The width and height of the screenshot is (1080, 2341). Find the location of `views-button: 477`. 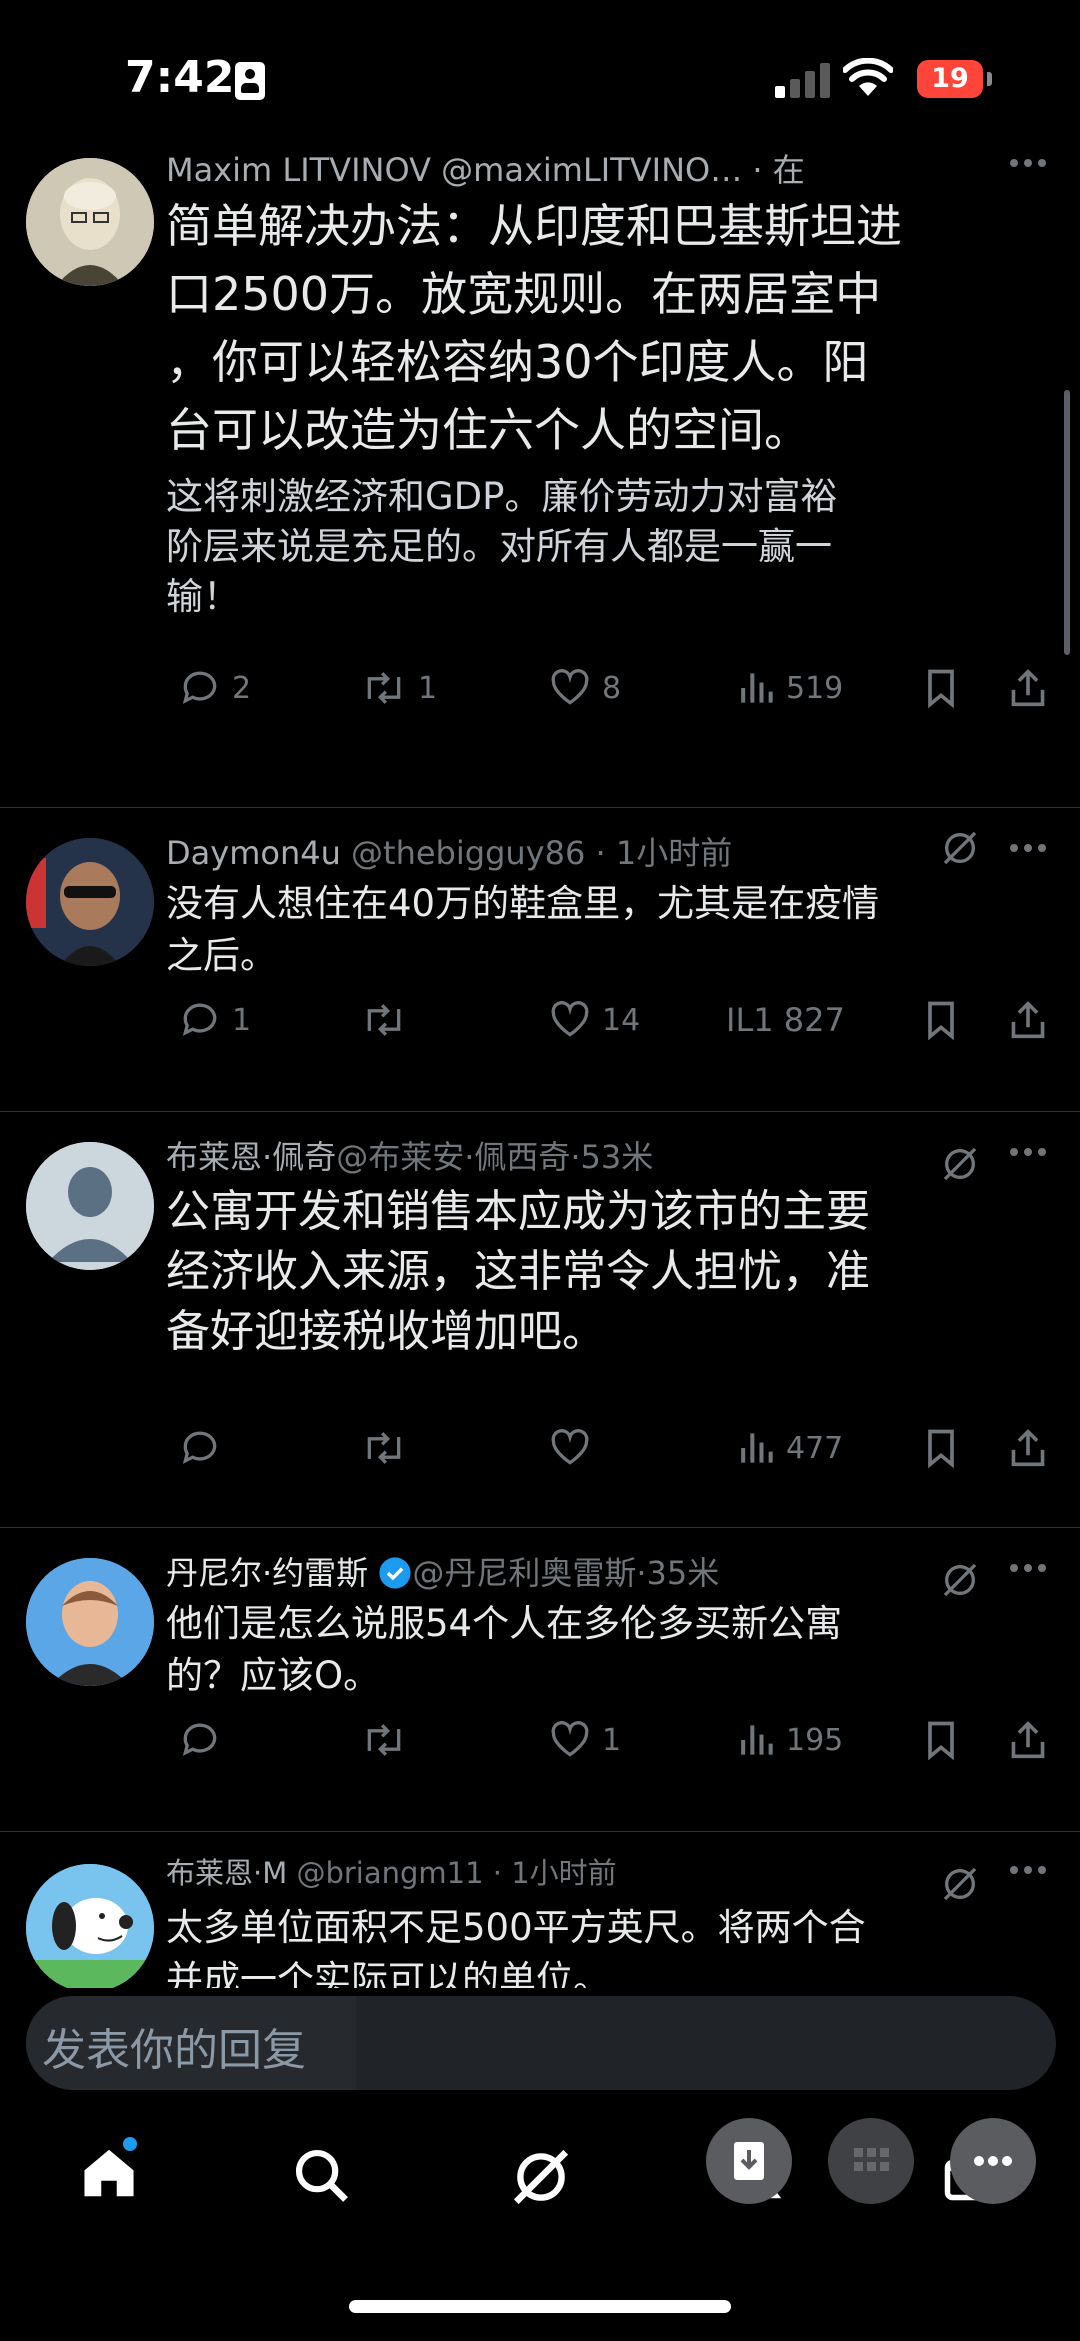

views-button: 477 is located at coordinates (789, 1448).